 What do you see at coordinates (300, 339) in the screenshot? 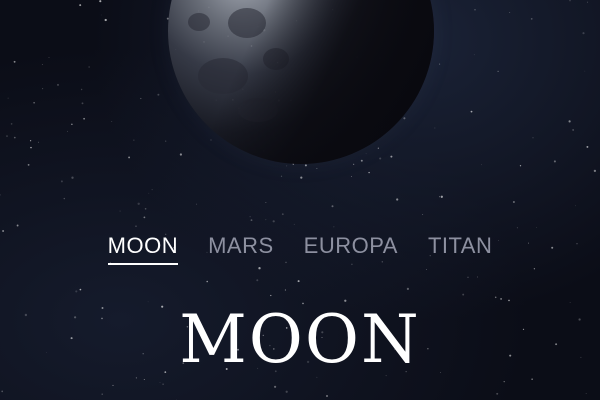
I see `destination-title: MOON` at bounding box center [300, 339].